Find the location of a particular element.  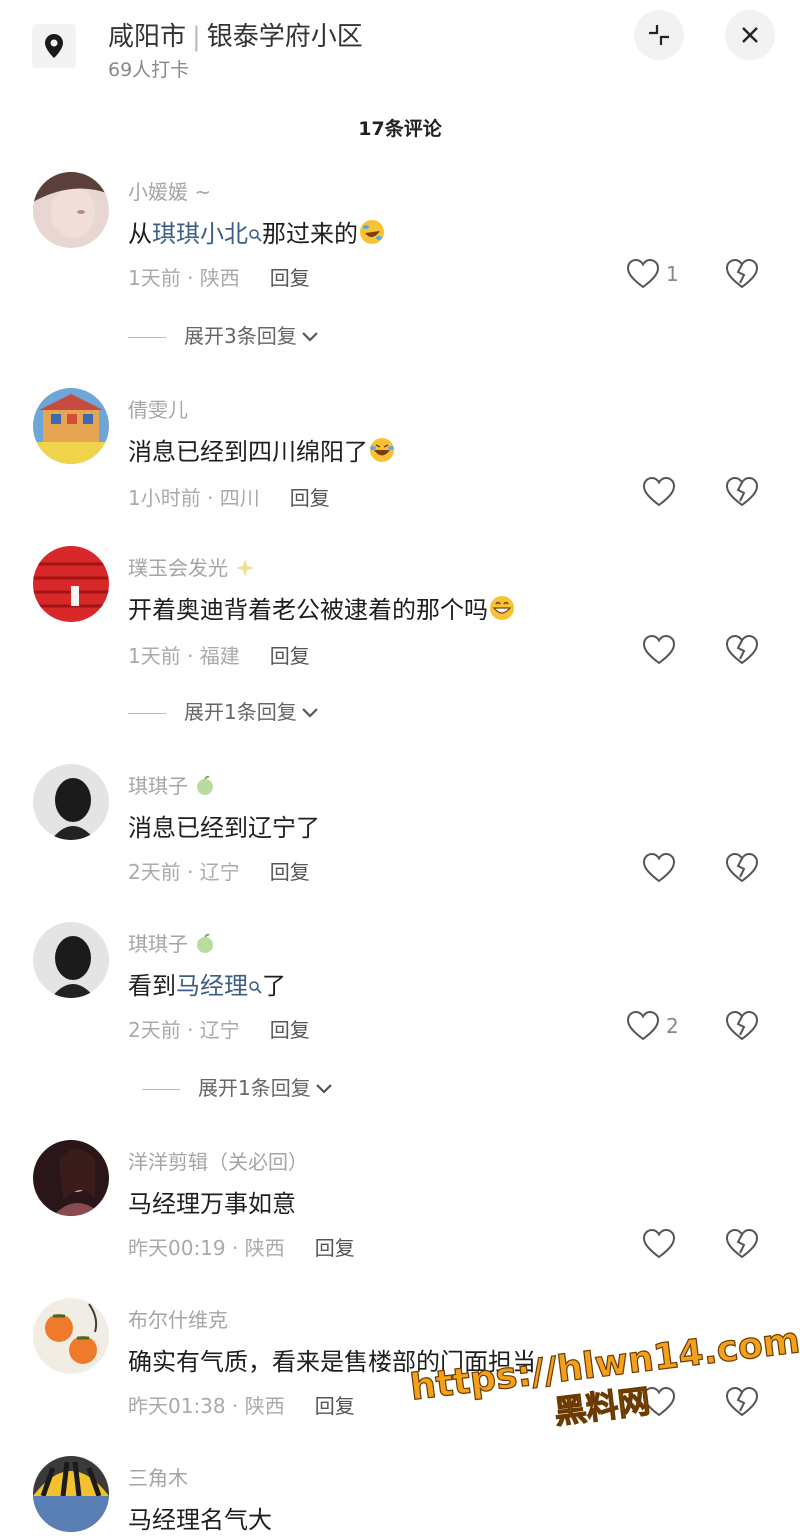

comments-count-title: 17条评论 is located at coordinates (400, 129).